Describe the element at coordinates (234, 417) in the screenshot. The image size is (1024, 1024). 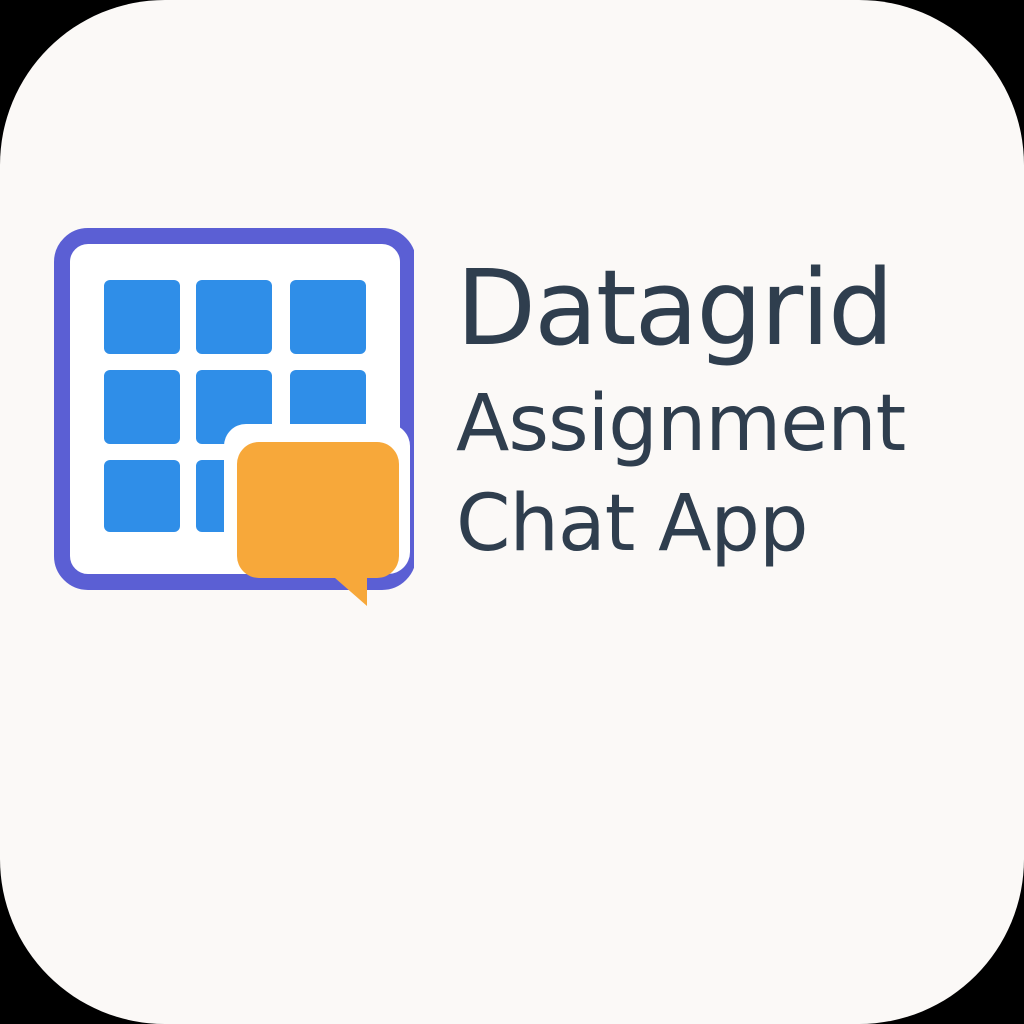
I see `logo-svg` at that location.